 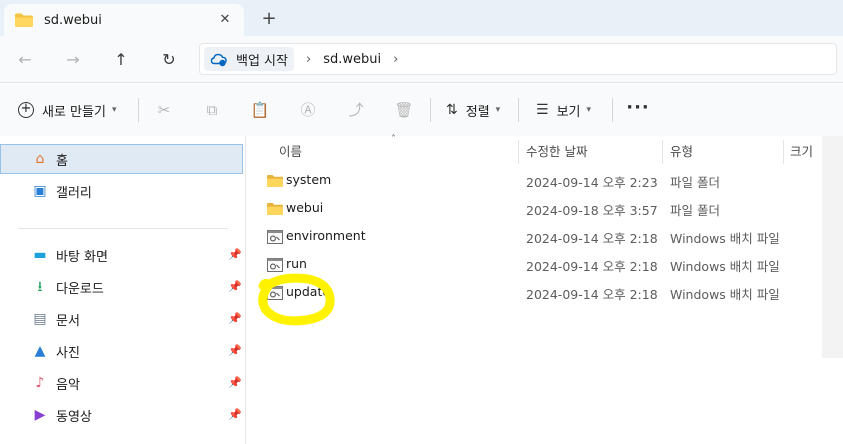 I want to click on breadcrumb-root: 백업 시작, so click(x=249, y=59).